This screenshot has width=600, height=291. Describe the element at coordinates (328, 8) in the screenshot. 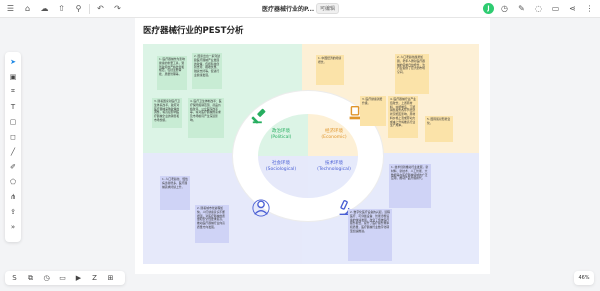

I see `edit-status-badge: 可编辑` at that location.